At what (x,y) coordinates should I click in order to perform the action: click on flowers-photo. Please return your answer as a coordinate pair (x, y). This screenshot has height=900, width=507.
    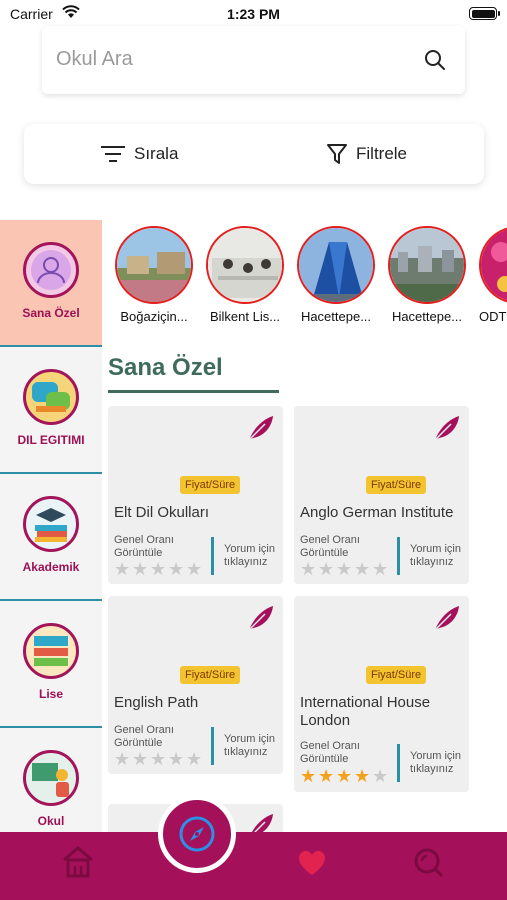
    Looking at the image, I should click on (493, 265).